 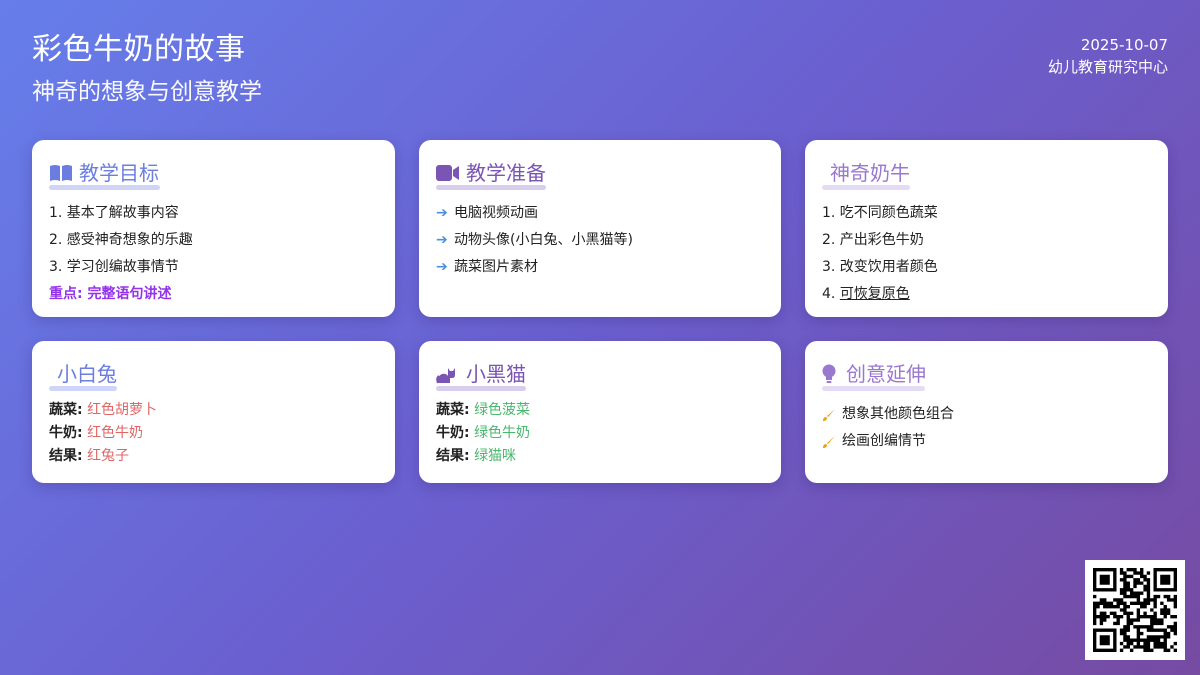 I want to click on list-item-text: 想象其他颜色组合, so click(x=898, y=414).